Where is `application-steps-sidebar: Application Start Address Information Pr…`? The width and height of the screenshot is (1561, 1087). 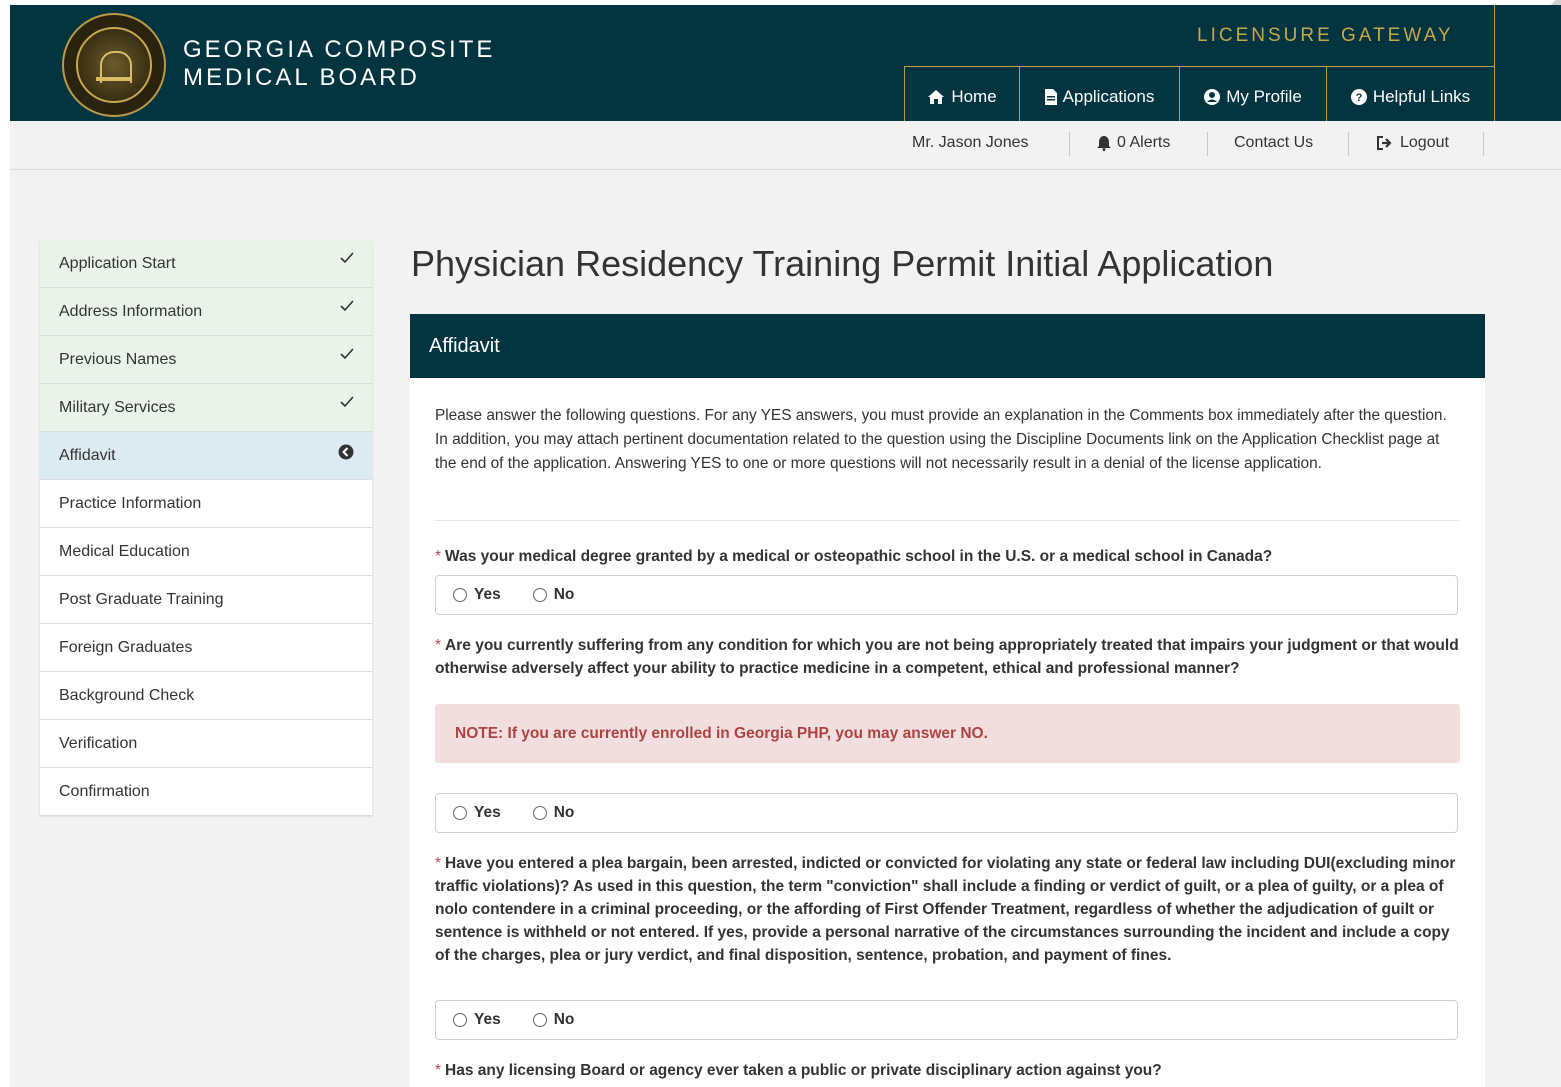 application-steps-sidebar: Application Start Address Information Pr… is located at coordinates (206, 527).